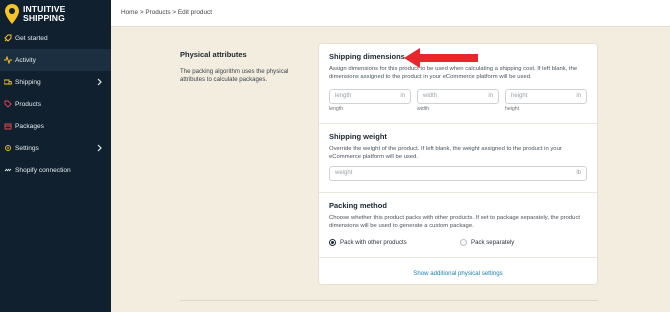 This screenshot has width=670, height=312. I want to click on sidebar-item-label: Activity, so click(25, 60).